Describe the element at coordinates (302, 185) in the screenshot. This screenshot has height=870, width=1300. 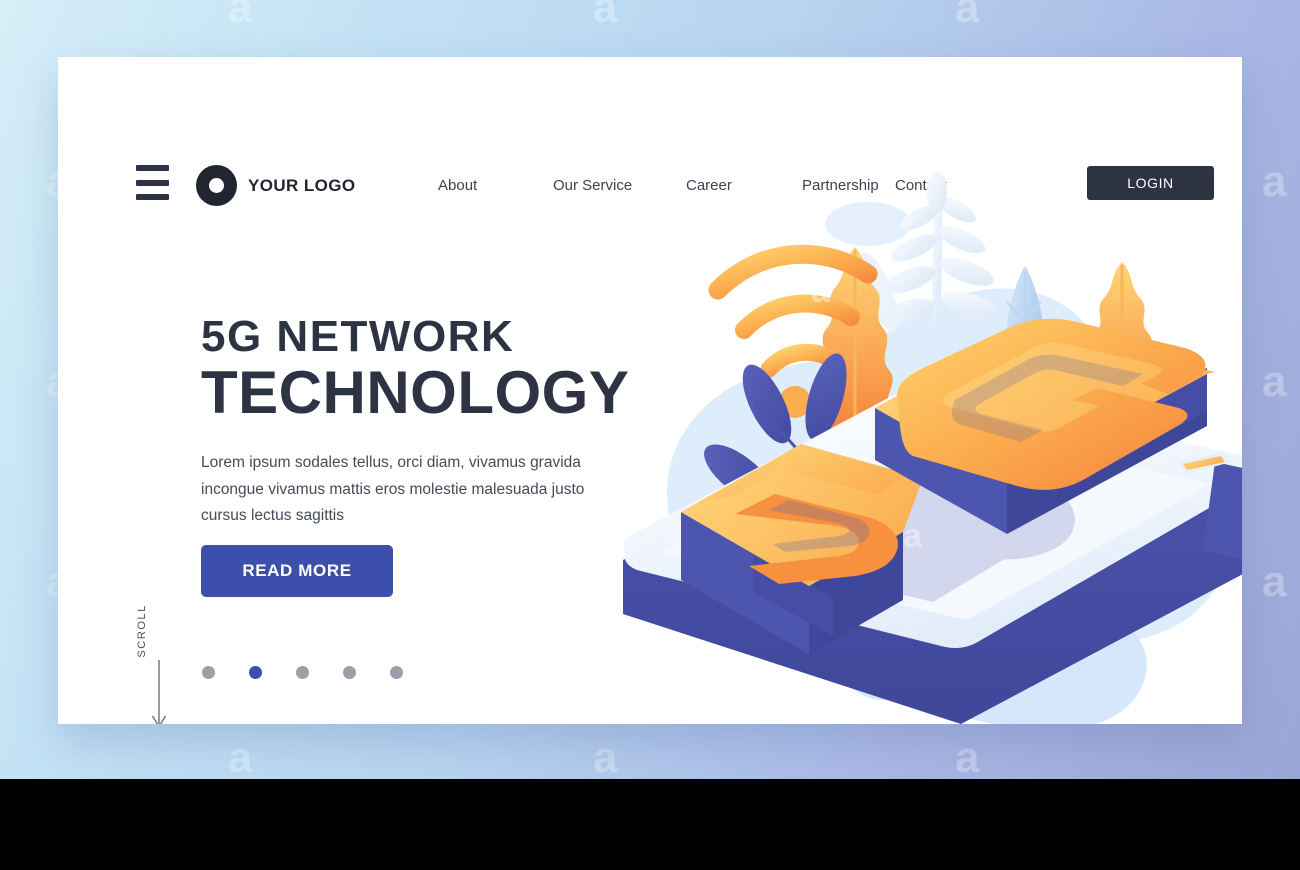
I see `logo-text: YOUR LOGO` at that location.